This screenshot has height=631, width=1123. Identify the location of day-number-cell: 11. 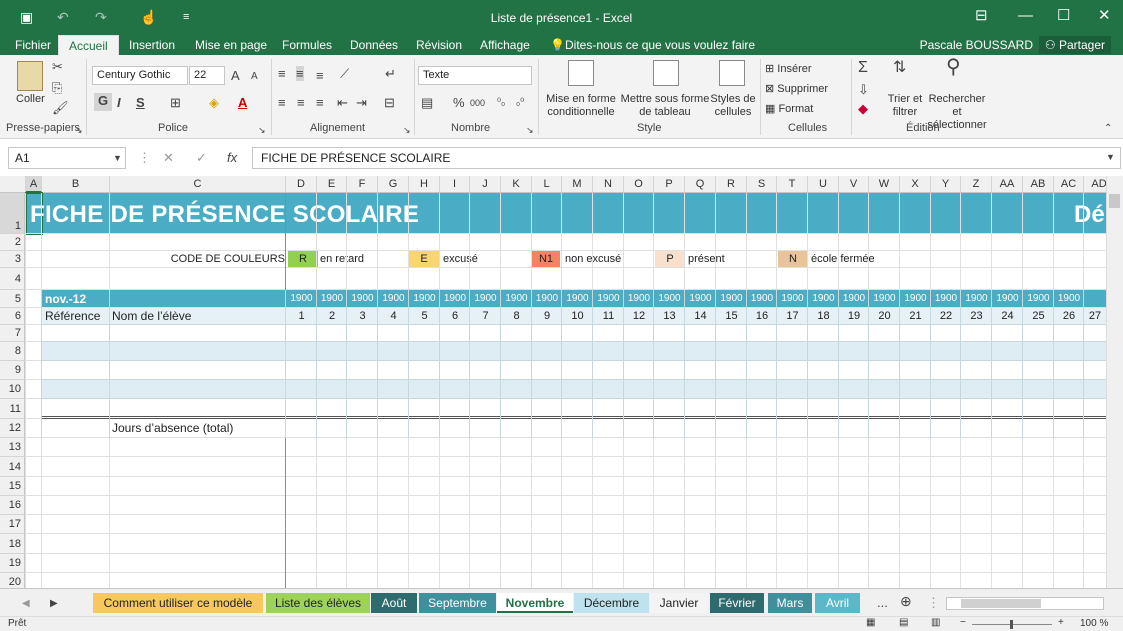
(608, 316).